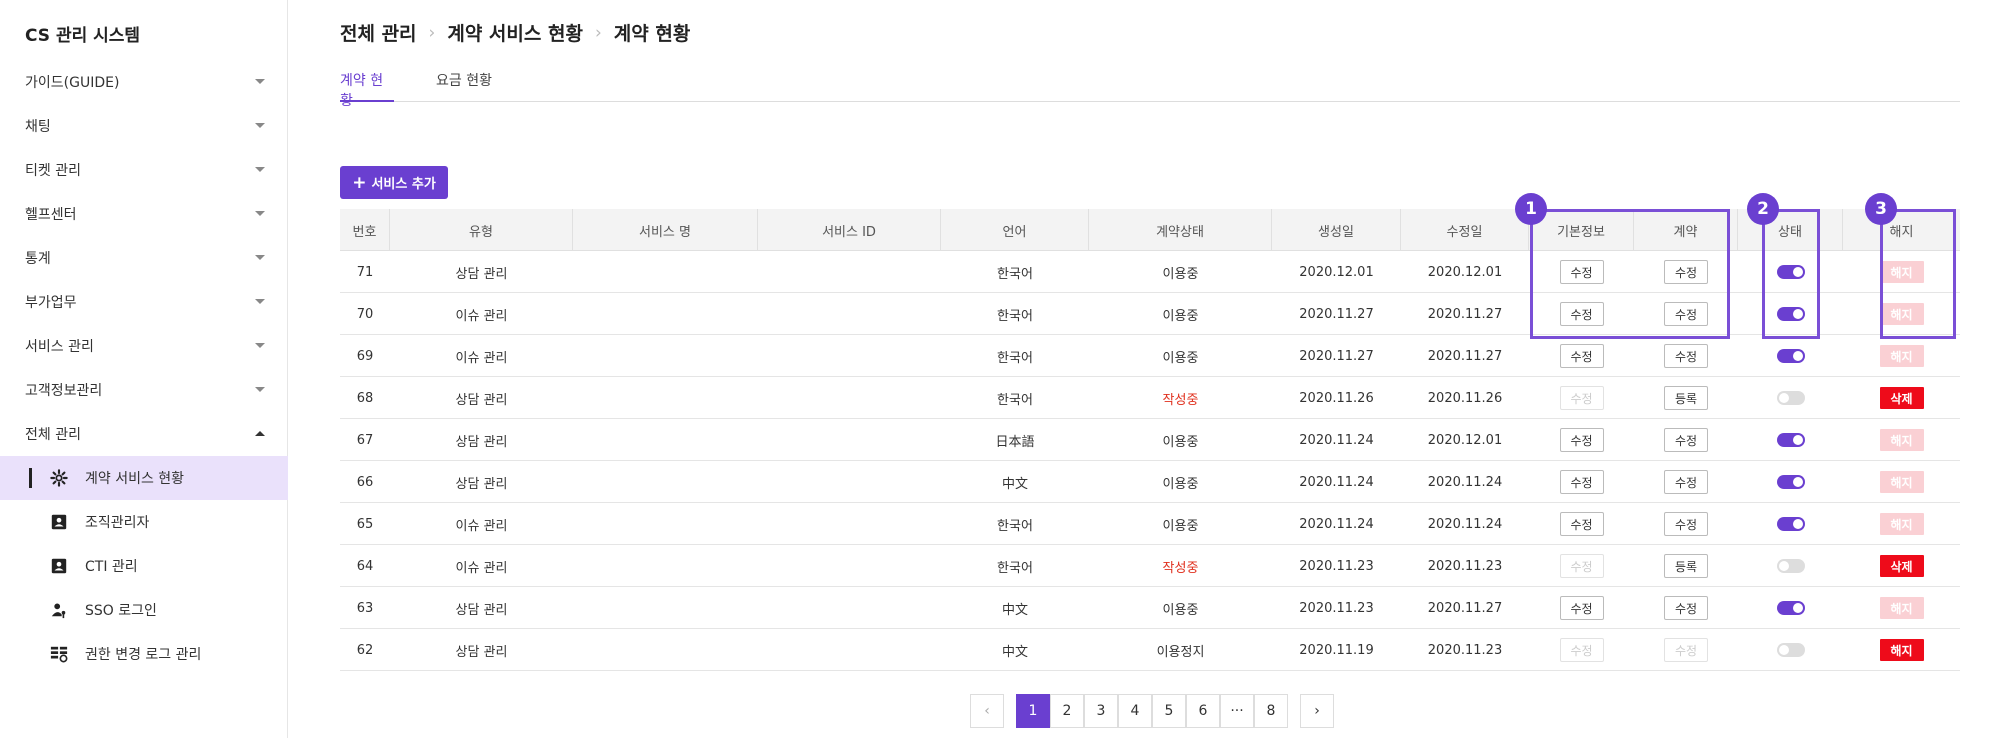  Describe the element at coordinates (365, 230) in the screenshot. I see `table-header-cell: 번호` at that location.